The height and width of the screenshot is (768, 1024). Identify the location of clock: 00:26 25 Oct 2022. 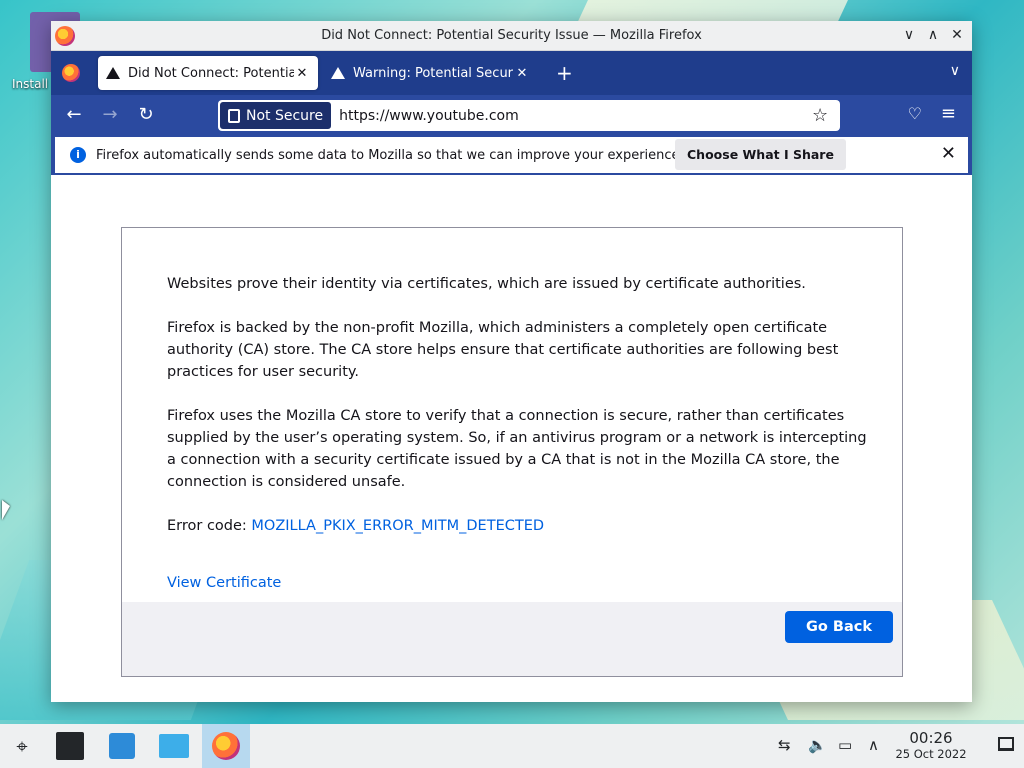
(931, 746).